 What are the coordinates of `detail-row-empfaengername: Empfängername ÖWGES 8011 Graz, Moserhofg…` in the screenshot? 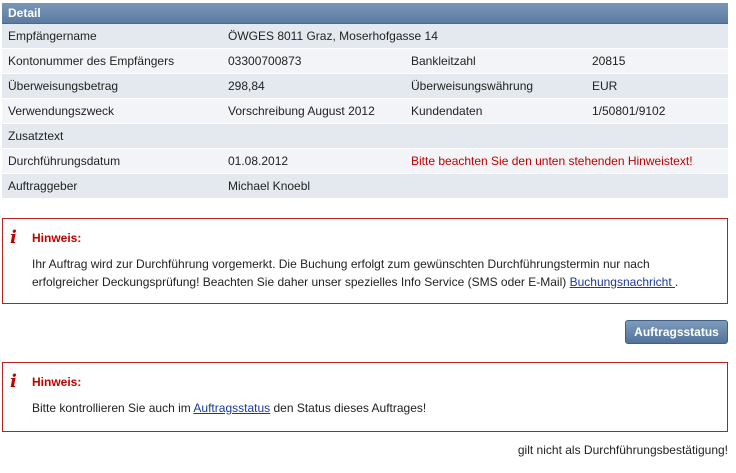 It's located at (365, 36).